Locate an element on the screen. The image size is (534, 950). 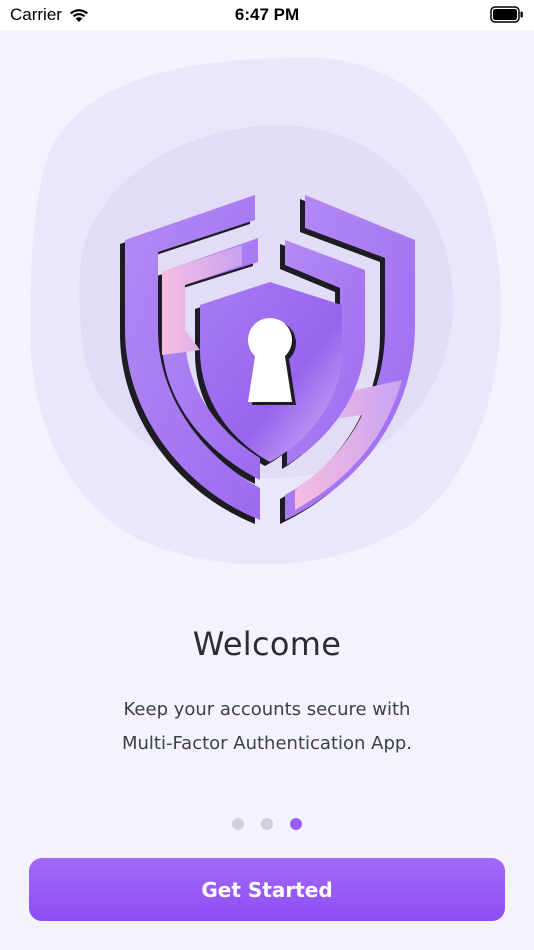
subtitle-line-1: Keep your accounts secure with is located at coordinates (267, 709).